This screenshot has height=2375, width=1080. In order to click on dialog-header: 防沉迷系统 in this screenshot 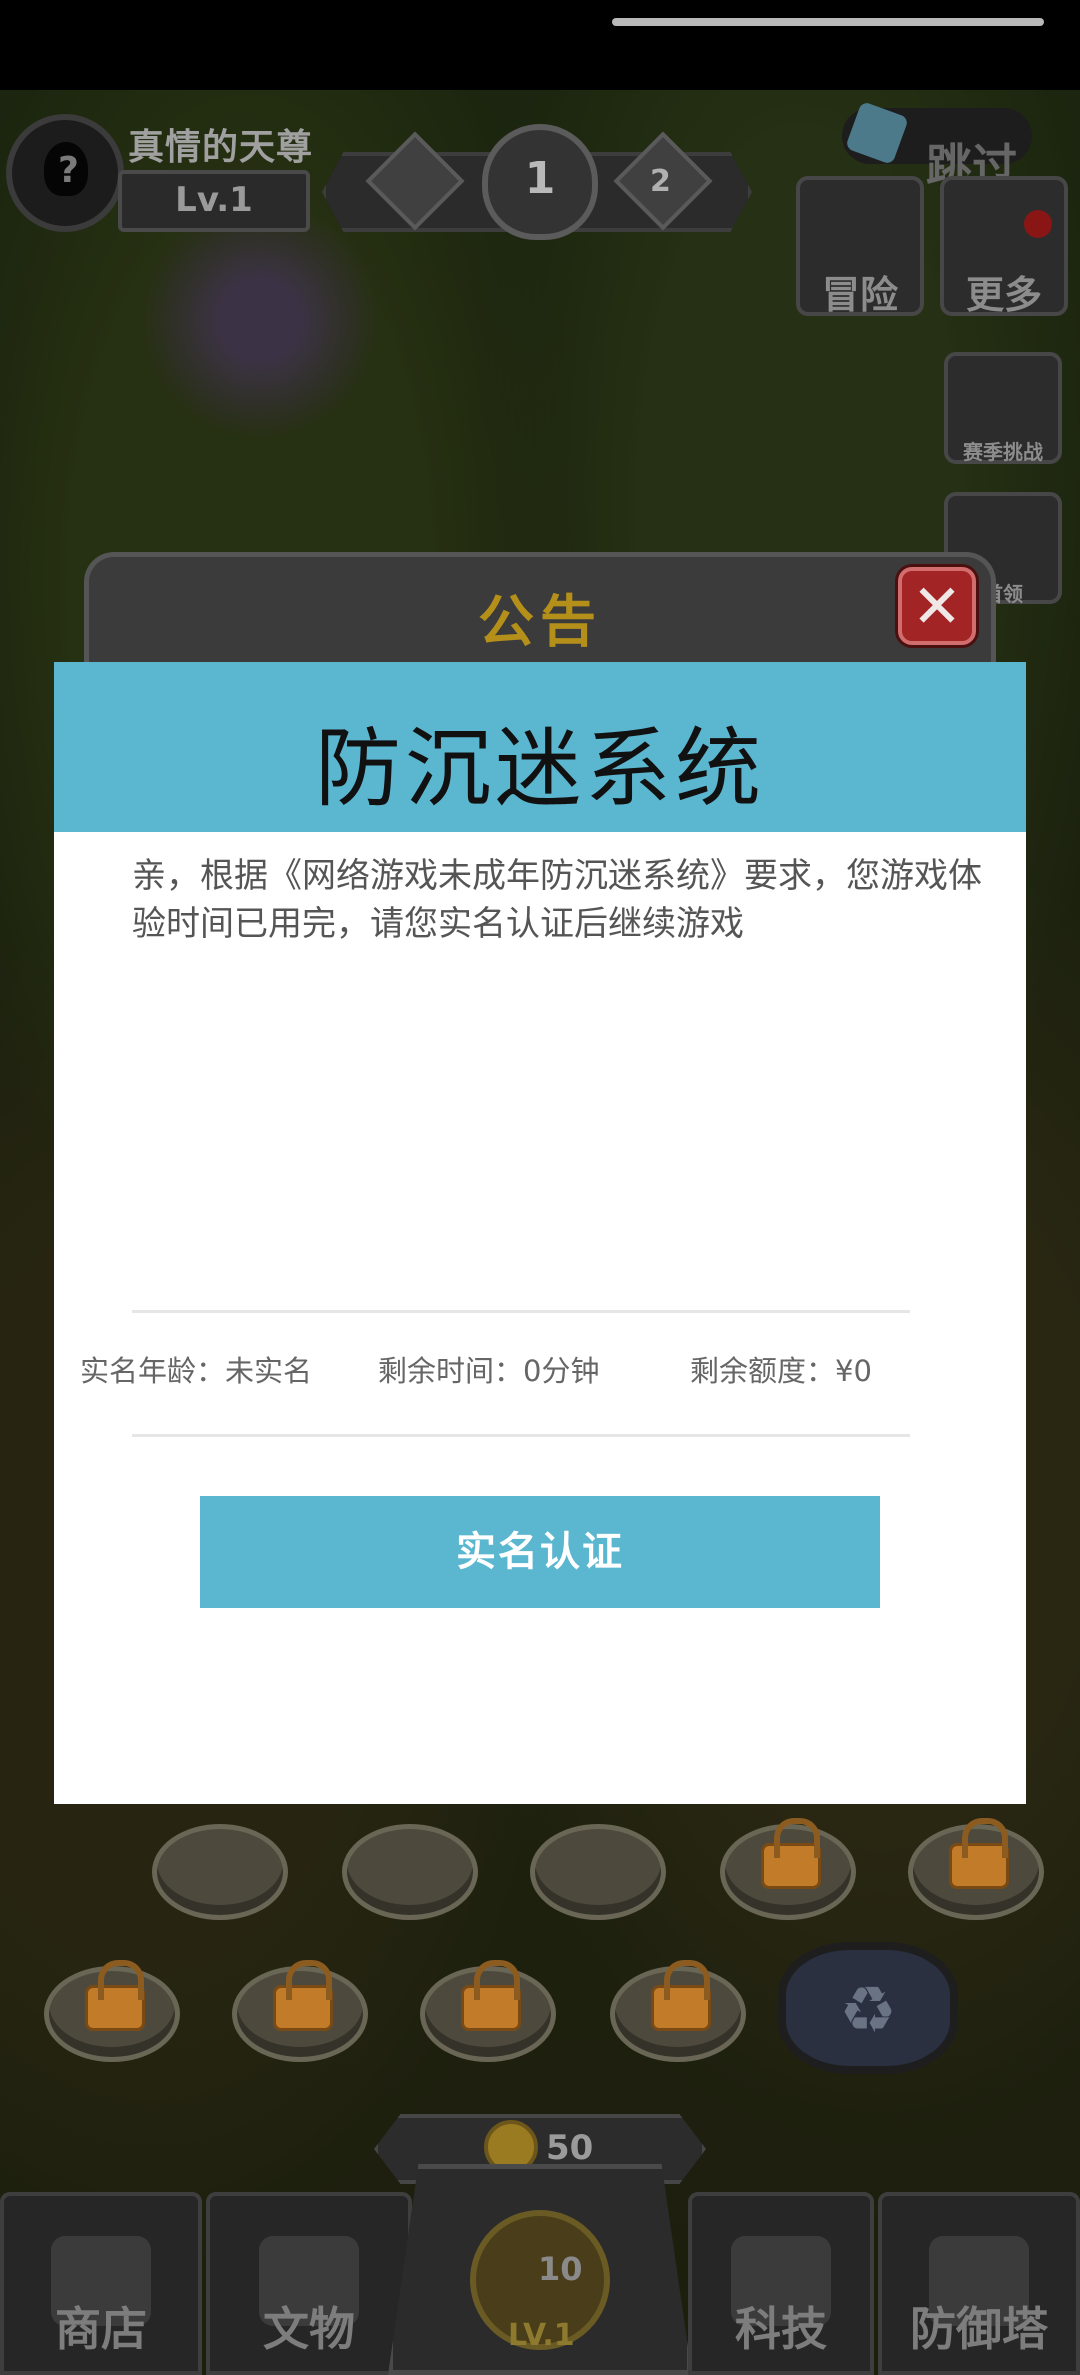, I will do `click(540, 747)`.